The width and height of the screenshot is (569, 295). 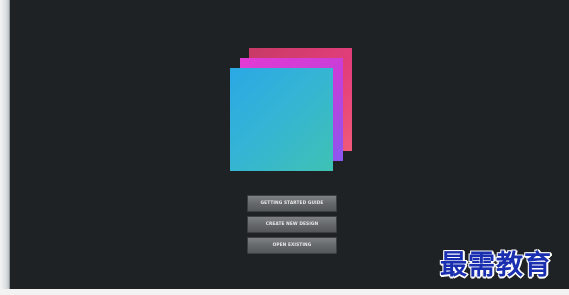 What do you see at coordinates (496, 265) in the screenshot?
I see `watermark-text: 最需教育` at bounding box center [496, 265].